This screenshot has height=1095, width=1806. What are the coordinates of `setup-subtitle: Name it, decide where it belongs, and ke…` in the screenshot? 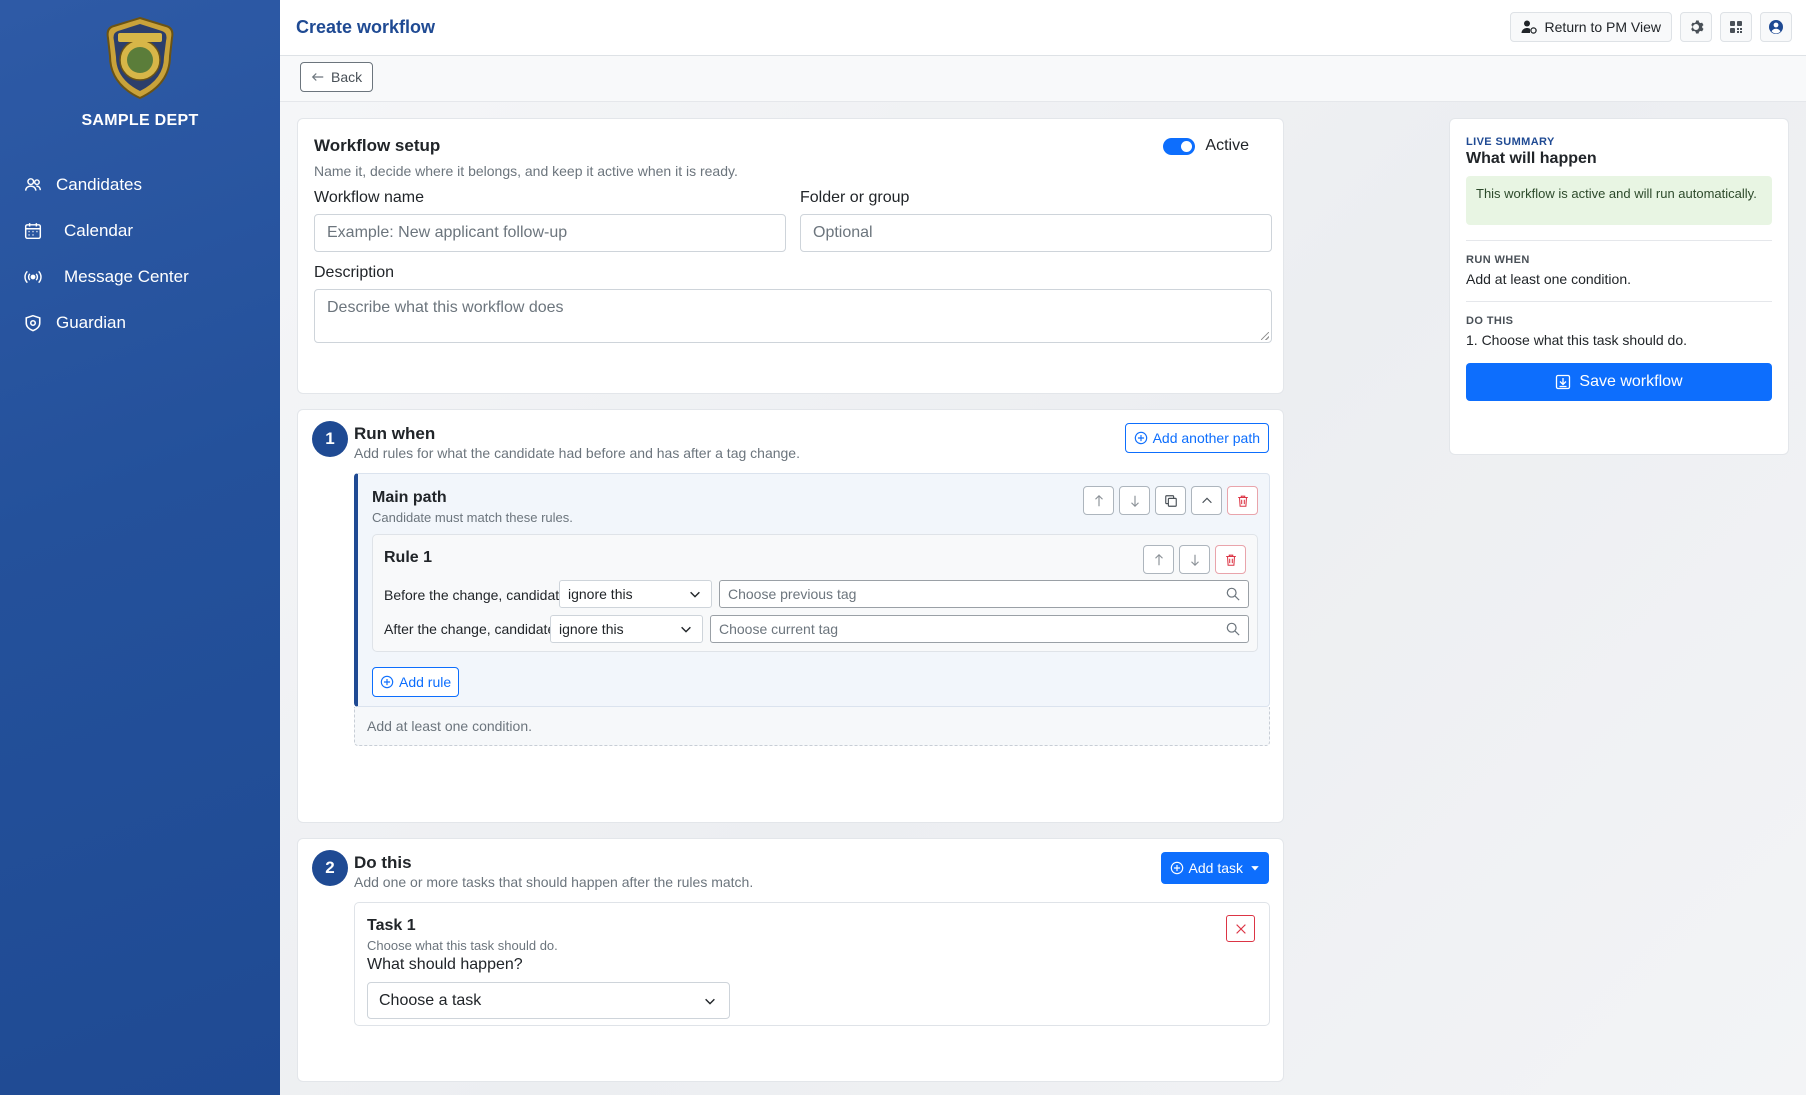 It's located at (526, 171).